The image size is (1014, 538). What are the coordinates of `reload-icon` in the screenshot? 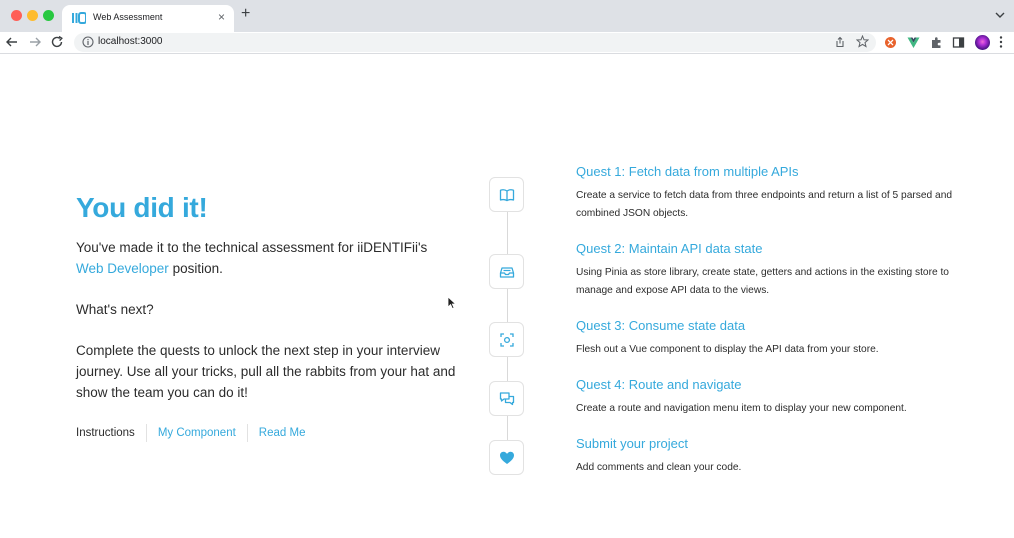 It's located at (57, 42).